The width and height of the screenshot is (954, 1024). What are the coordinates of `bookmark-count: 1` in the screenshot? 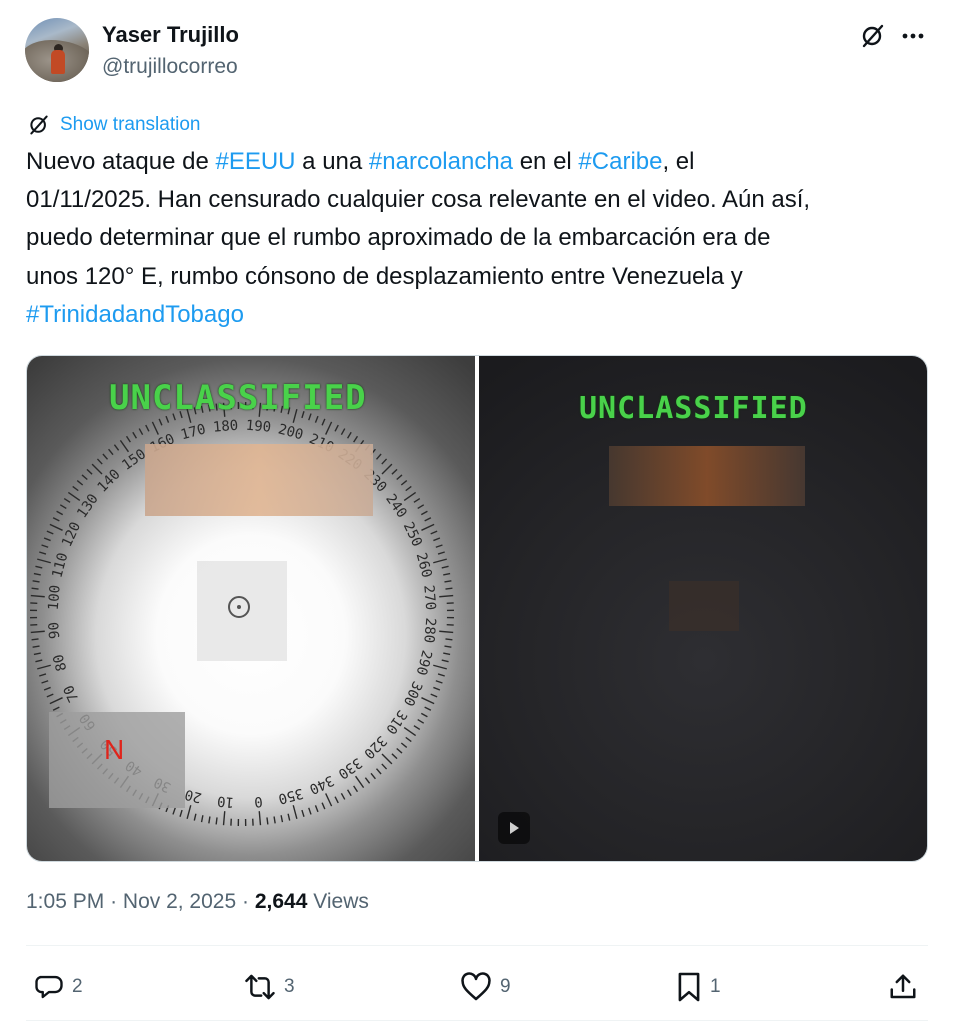 It's located at (715, 986).